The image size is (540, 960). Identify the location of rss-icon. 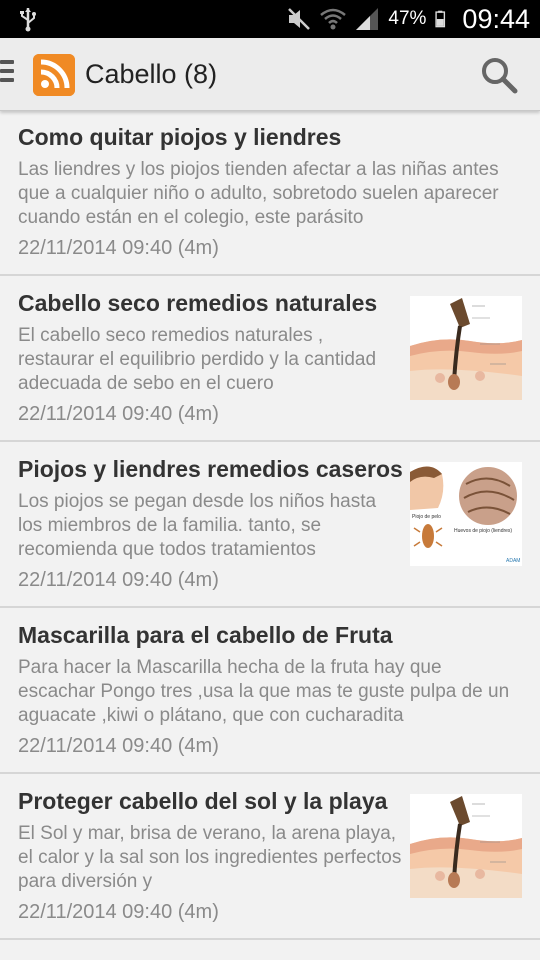
(54, 75).